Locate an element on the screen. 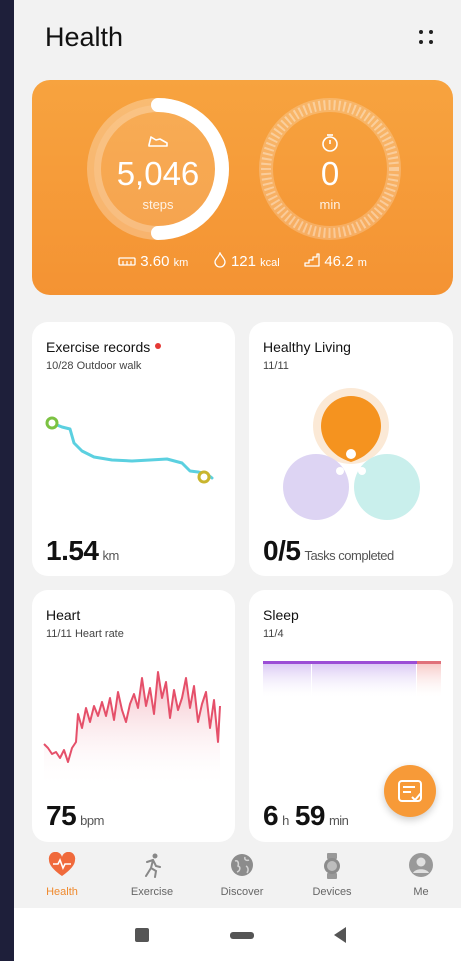  card-title: Healthy Living is located at coordinates (307, 347).